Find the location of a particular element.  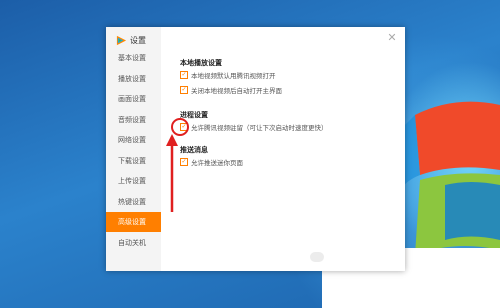

dialog-title: 设置 is located at coordinates (131, 40).